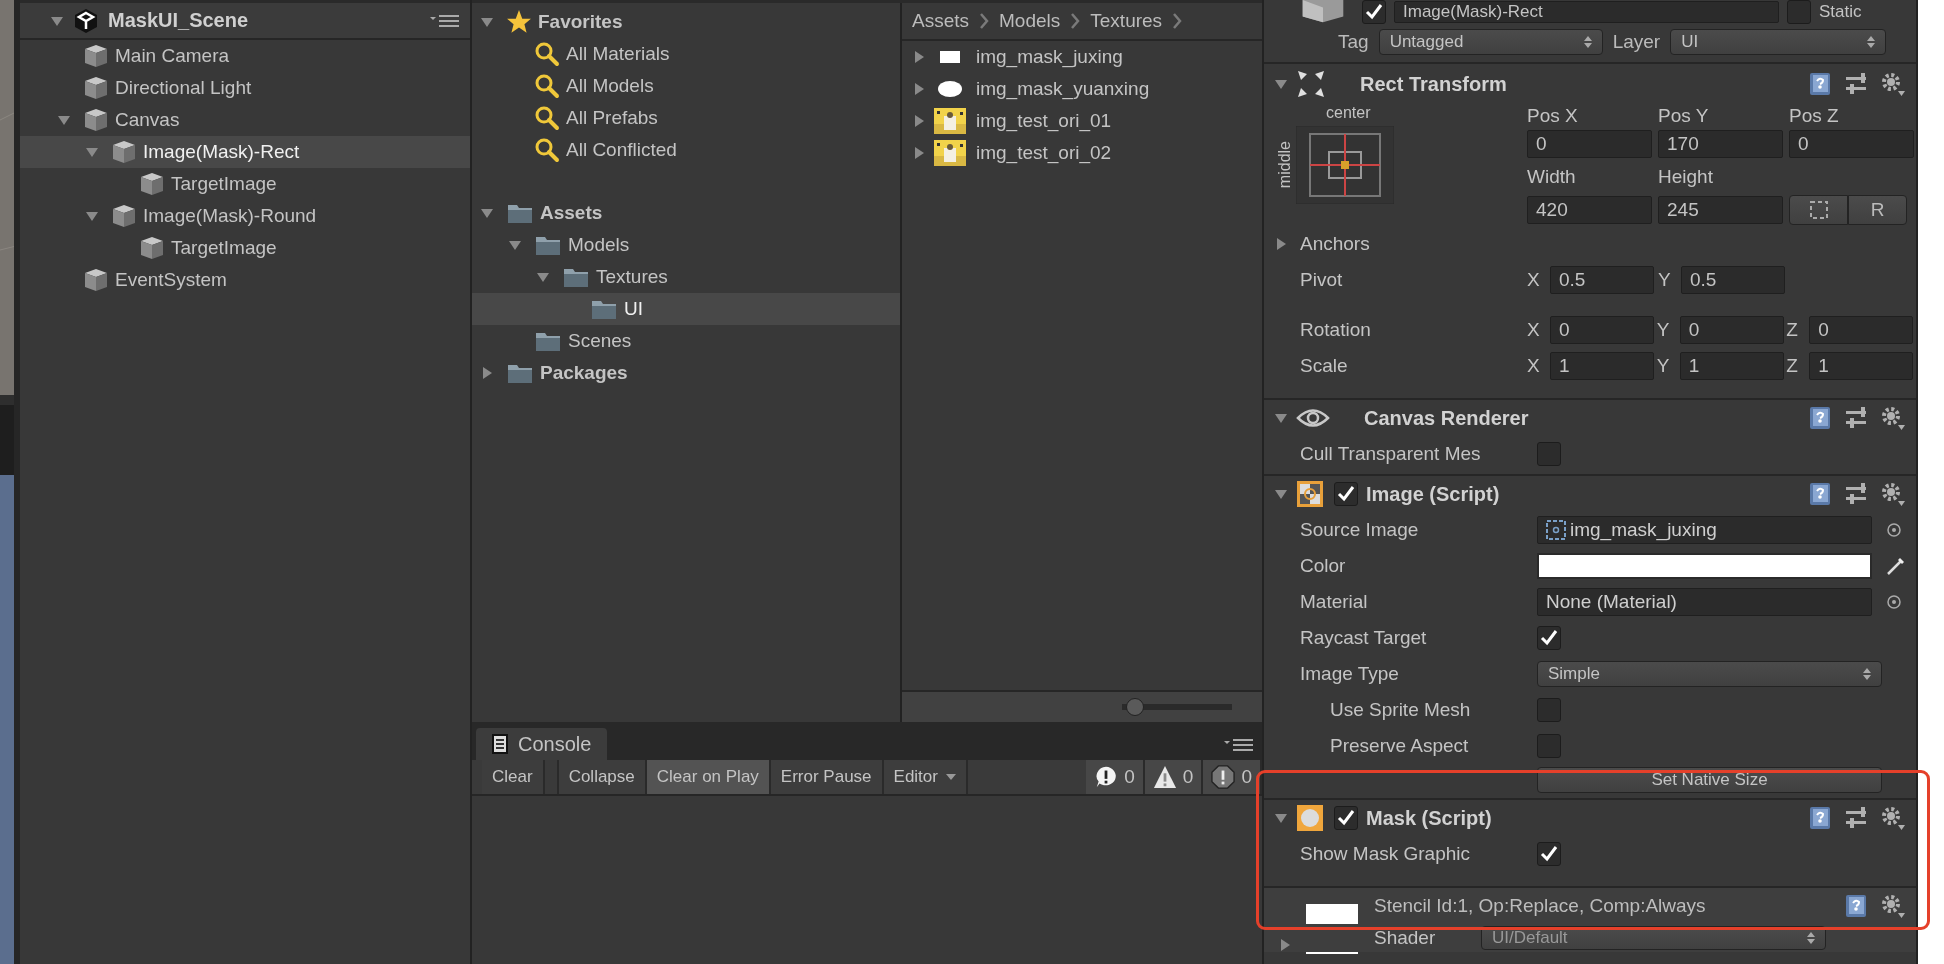  What do you see at coordinates (686, 213) in the screenshot?
I see `tree-item: Assets` at bounding box center [686, 213].